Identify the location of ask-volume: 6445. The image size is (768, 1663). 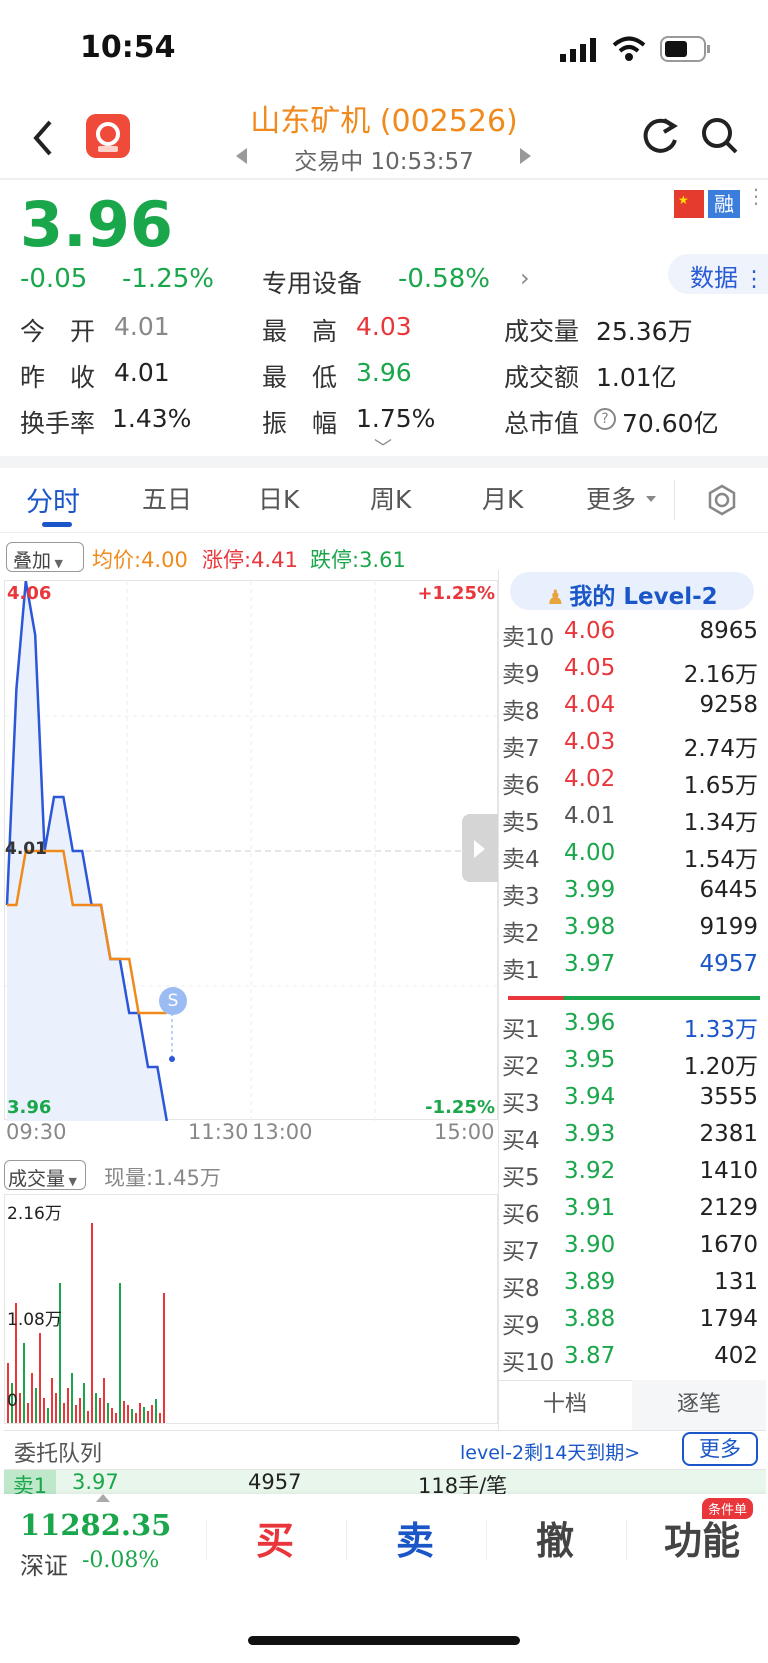
(728, 890).